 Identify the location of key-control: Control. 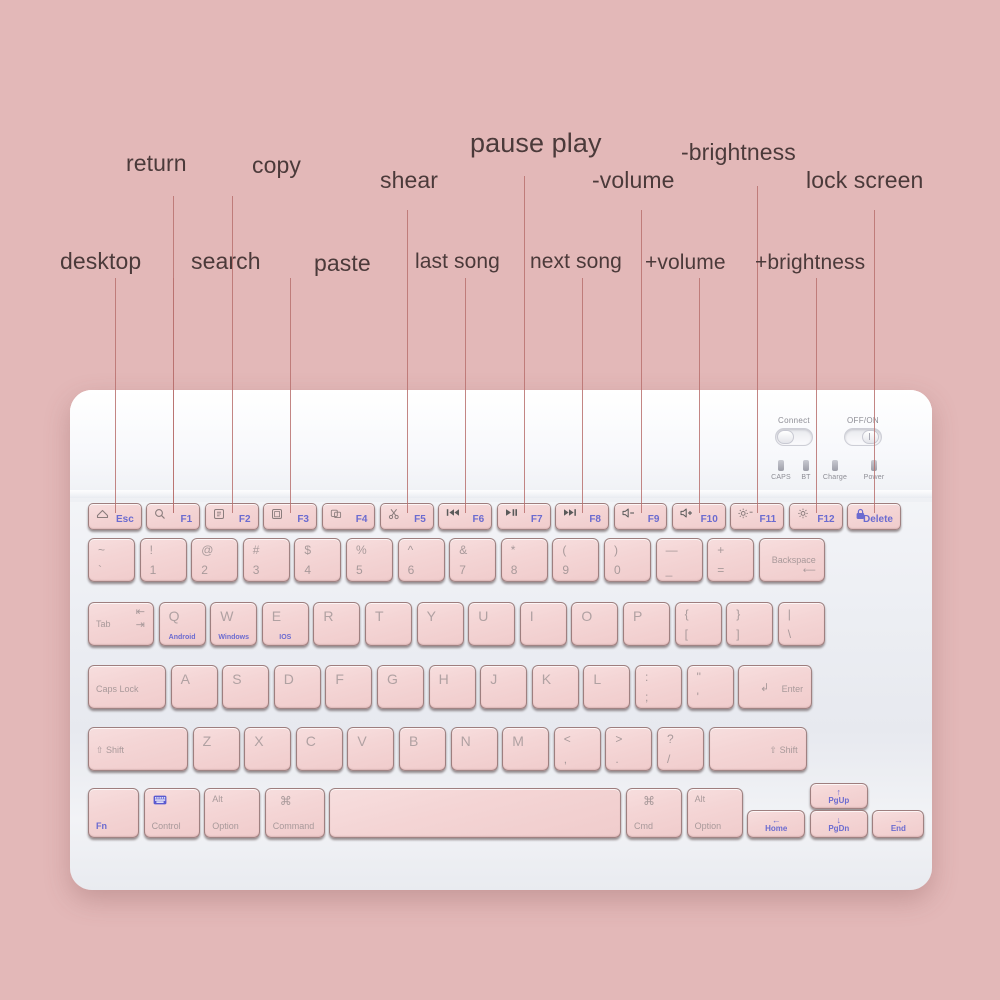
(171, 813).